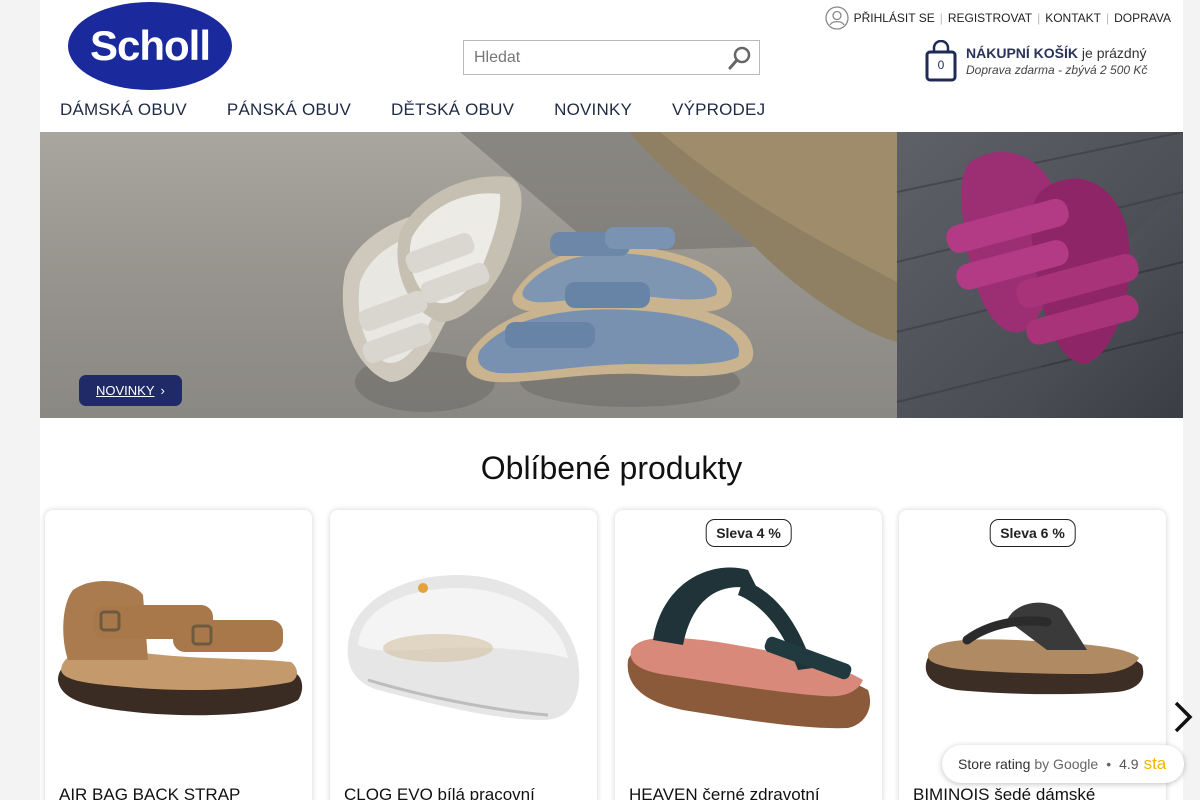 Image resolution: width=1200 pixels, height=800 pixels. I want to click on contact-link: KONTAKT, so click(1073, 18).